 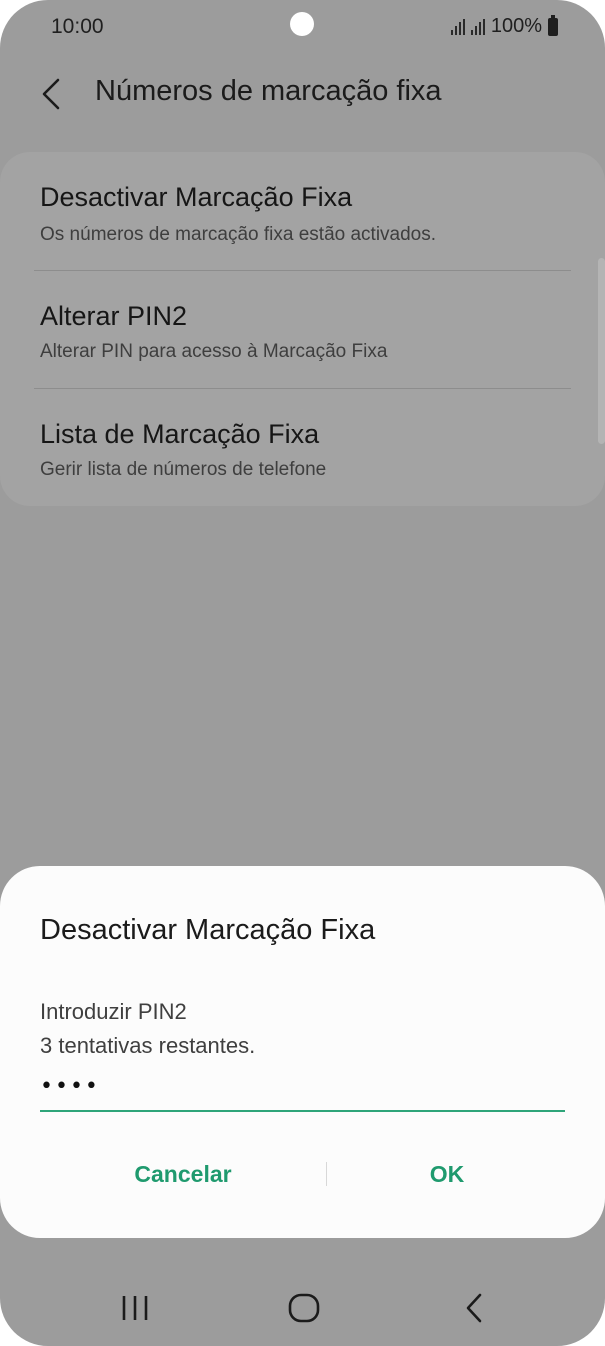 What do you see at coordinates (268, 91) in the screenshot?
I see `page-title: Números de marcação fixa` at bounding box center [268, 91].